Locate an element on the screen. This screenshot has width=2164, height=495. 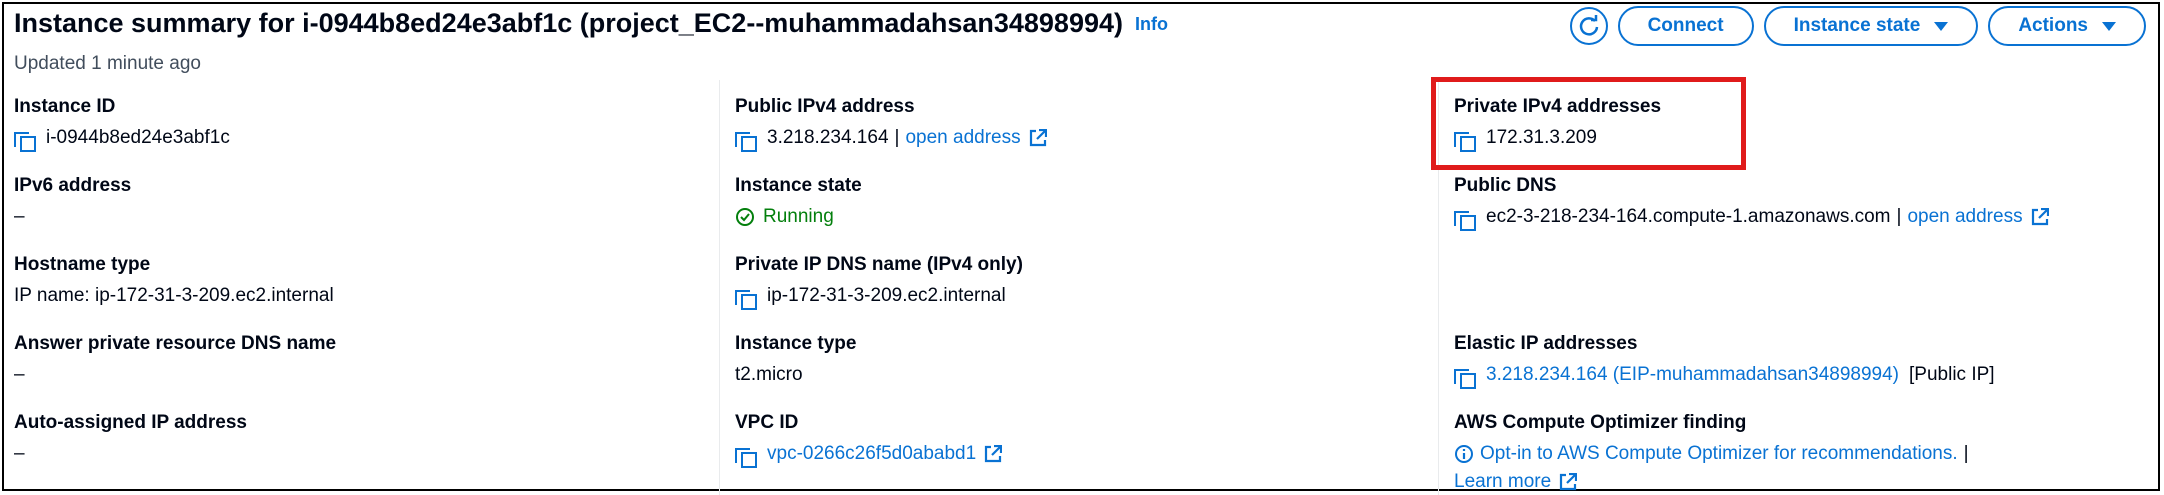
refresh-button is located at coordinates (1588, 26).